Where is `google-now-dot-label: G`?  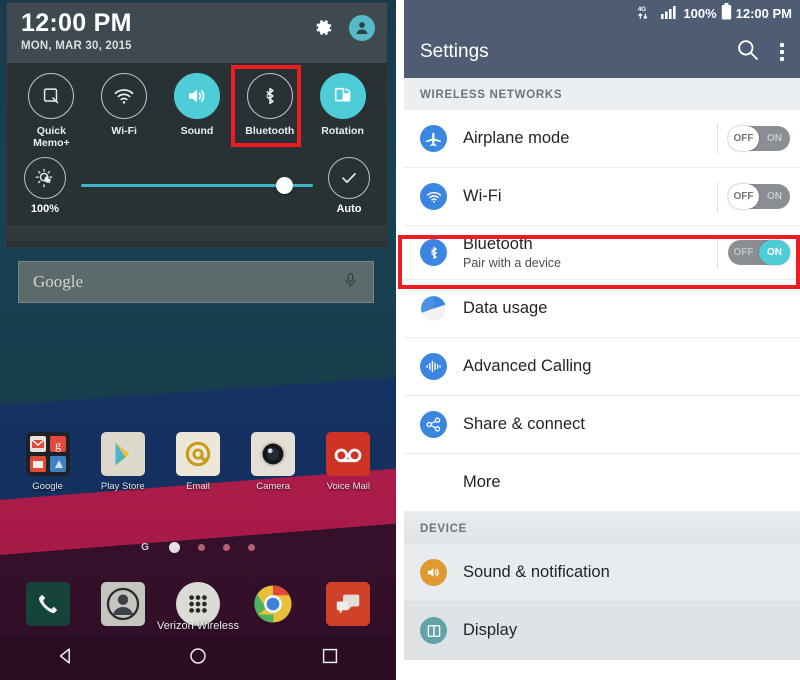
google-now-dot-label: G is located at coordinates (145, 547).